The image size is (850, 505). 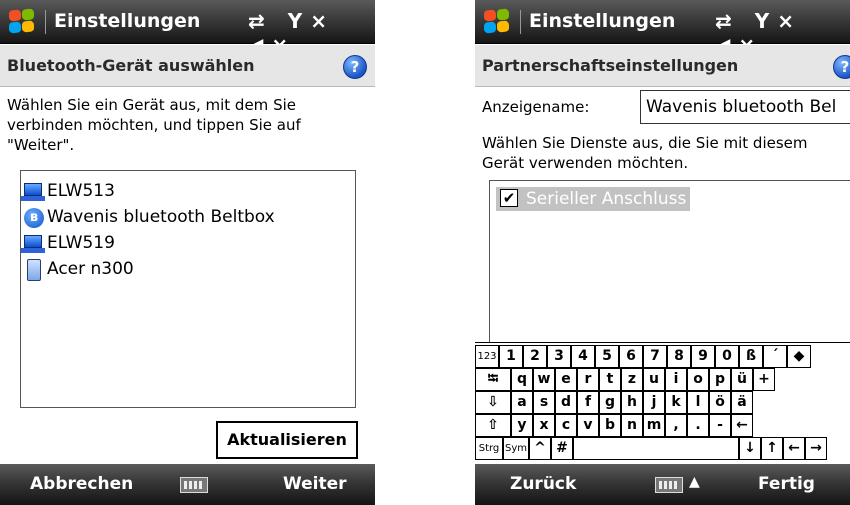 What do you see at coordinates (720, 402) in the screenshot?
I see `key-oe: ö` at bounding box center [720, 402].